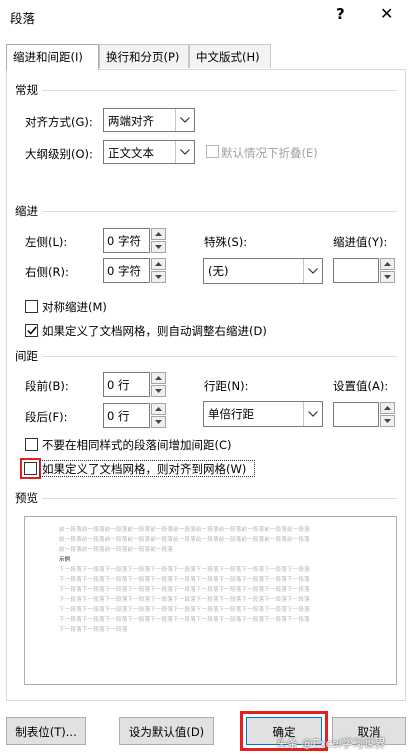 The height and width of the screenshot is (755, 413). I want to click on preview-divider, so click(219, 498).